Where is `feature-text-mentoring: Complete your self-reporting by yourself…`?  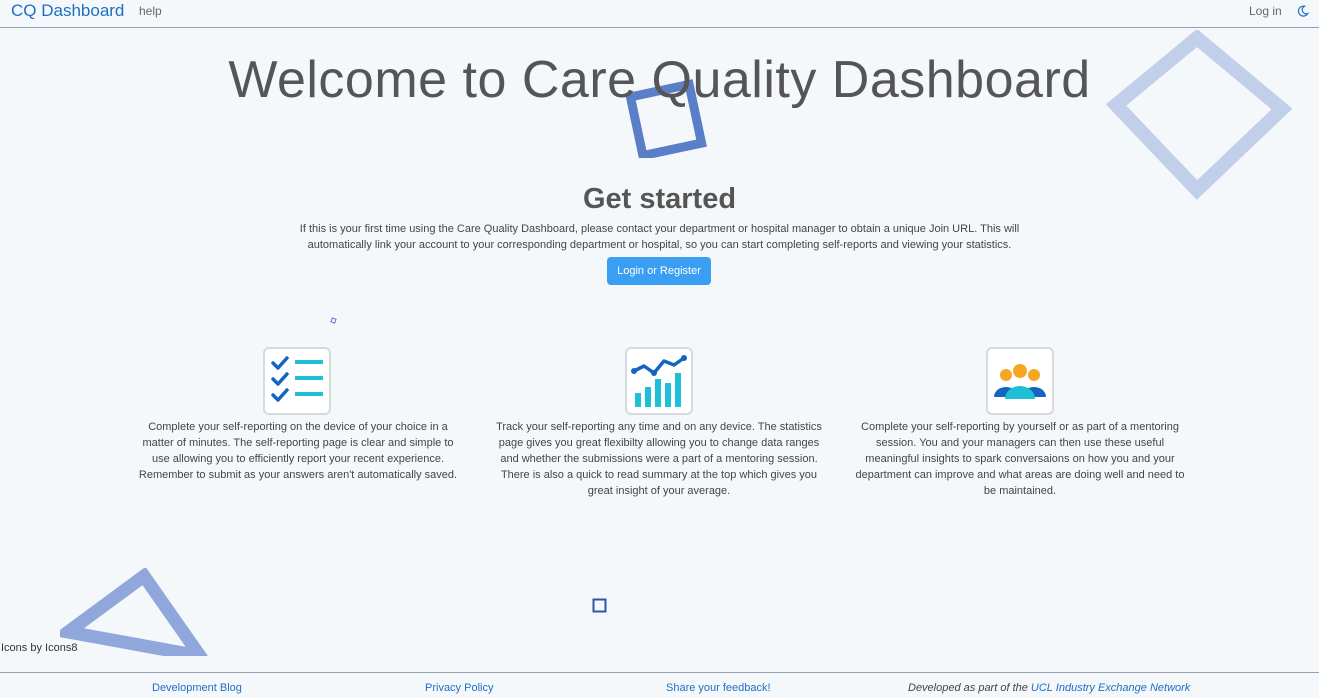
feature-text-mentoring: Complete your self-reporting by yourself… is located at coordinates (1020, 459).